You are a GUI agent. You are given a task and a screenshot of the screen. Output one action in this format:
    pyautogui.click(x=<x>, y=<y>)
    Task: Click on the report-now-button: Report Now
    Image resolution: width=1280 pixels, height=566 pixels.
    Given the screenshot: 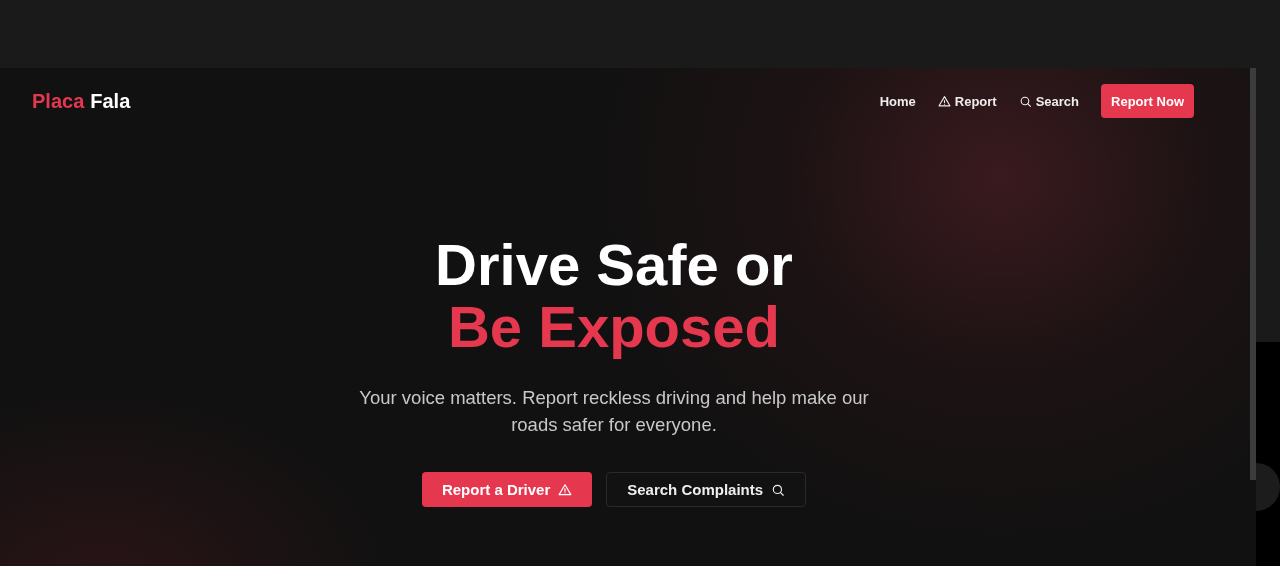 What is the action you would take?
    pyautogui.click(x=1147, y=101)
    